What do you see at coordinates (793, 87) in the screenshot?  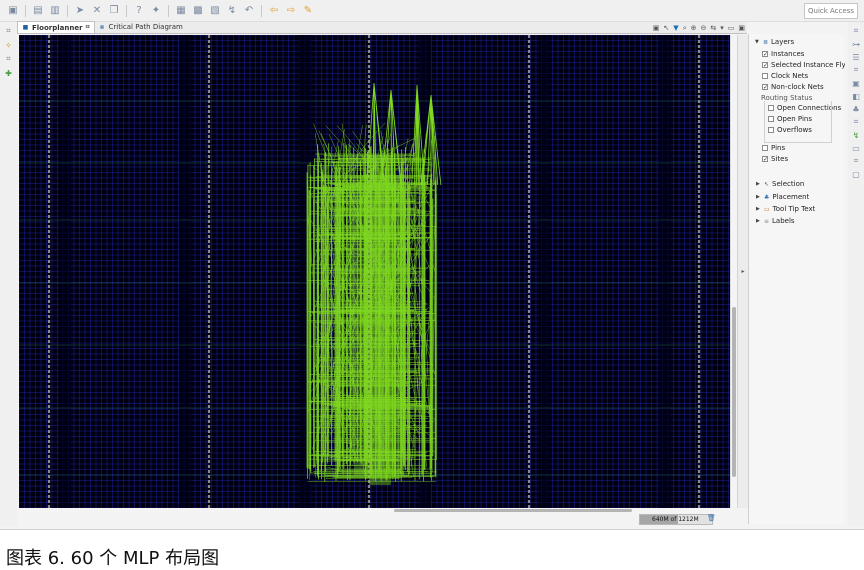 I see `layer-item-nonclock-nets: ✓ Non-clock Nets` at bounding box center [793, 87].